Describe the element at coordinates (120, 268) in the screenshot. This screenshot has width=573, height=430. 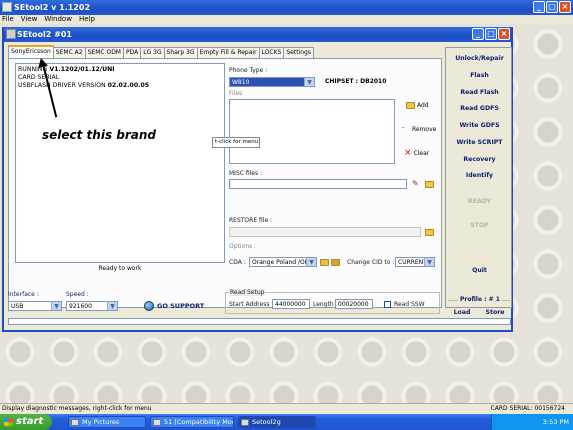
I see `ready-status: Ready to work` at that location.